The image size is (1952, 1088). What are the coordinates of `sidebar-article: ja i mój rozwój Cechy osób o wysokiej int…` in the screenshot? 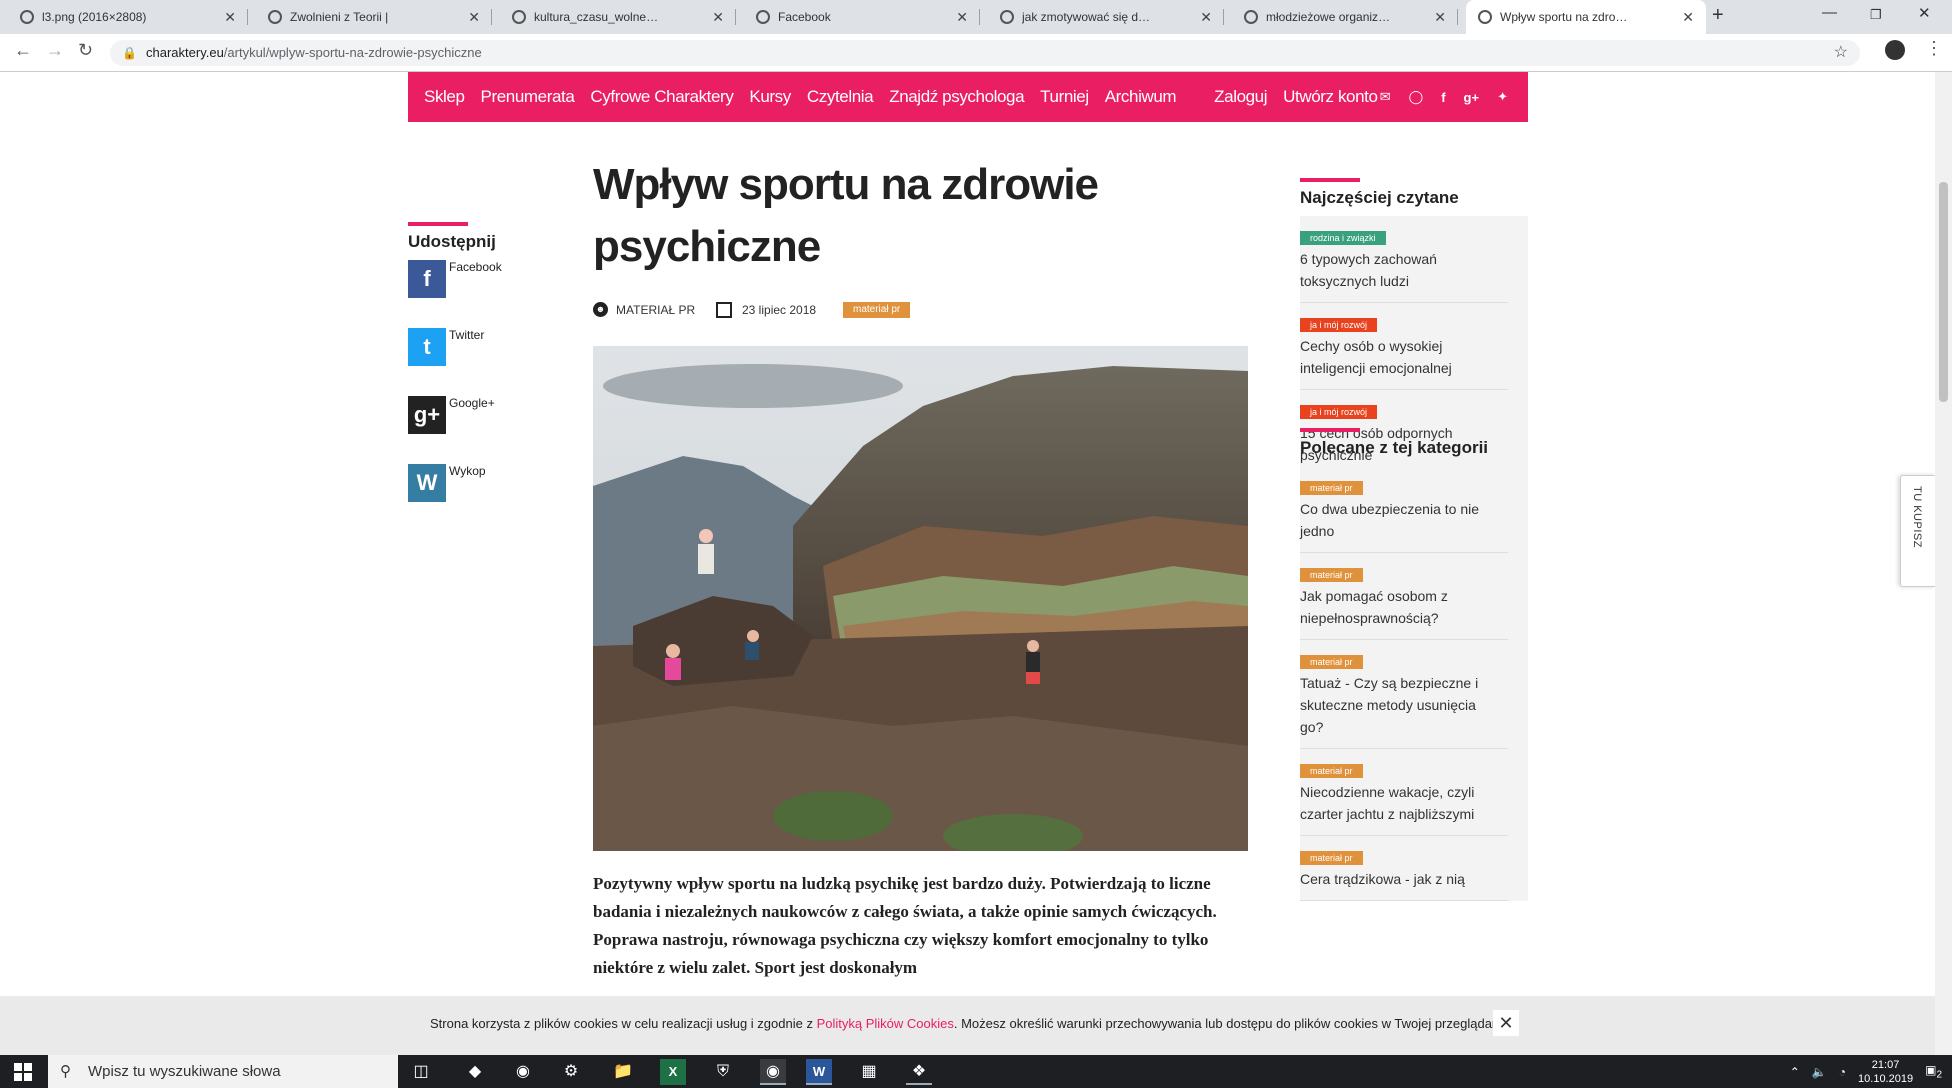 It's located at (1404, 346).